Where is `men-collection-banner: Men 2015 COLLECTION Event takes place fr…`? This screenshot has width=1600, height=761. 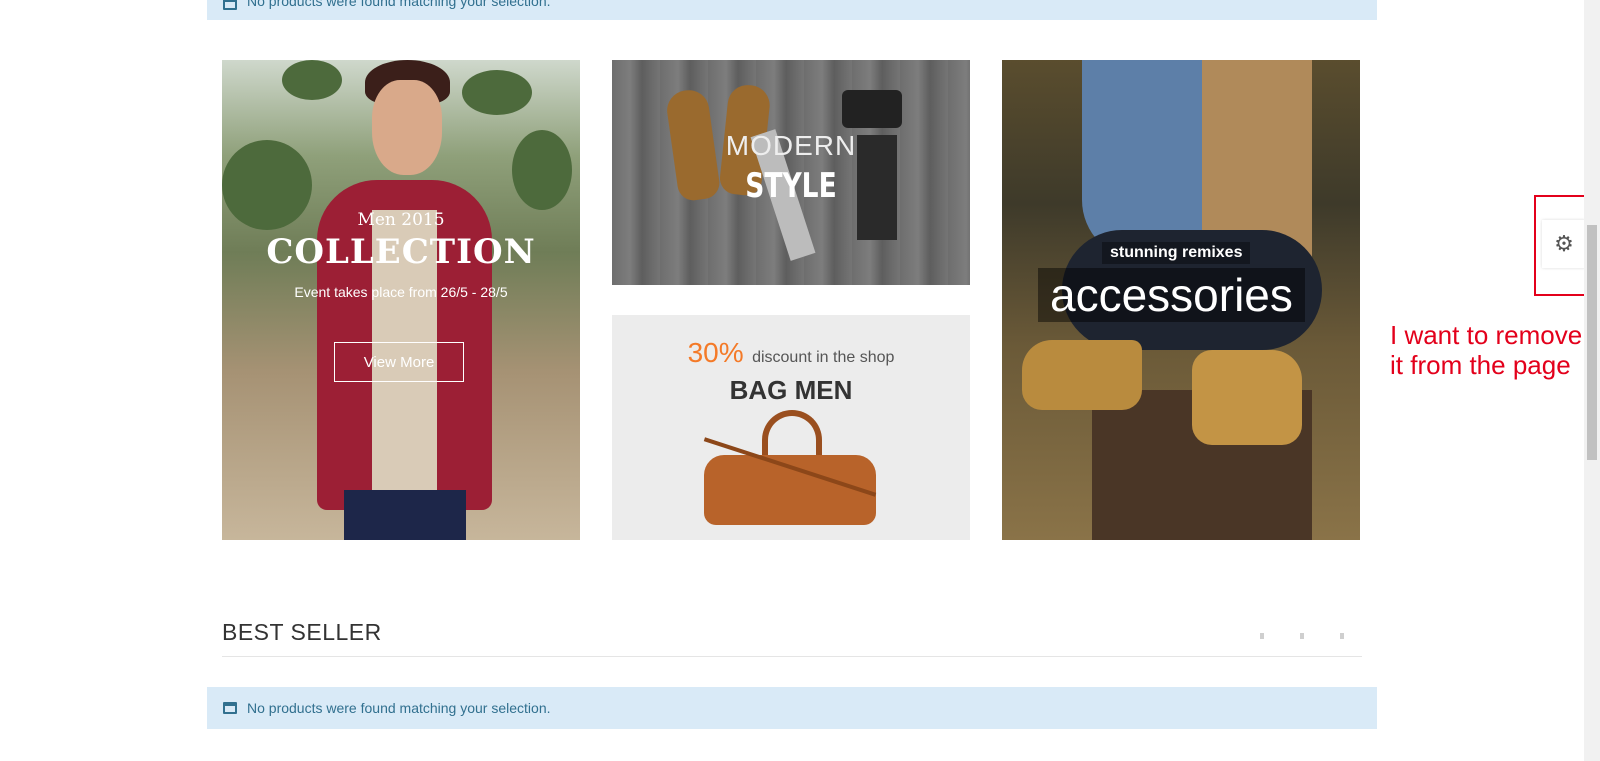 men-collection-banner: Men 2015 COLLECTION Event takes place fr… is located at coordinates (401, 300).